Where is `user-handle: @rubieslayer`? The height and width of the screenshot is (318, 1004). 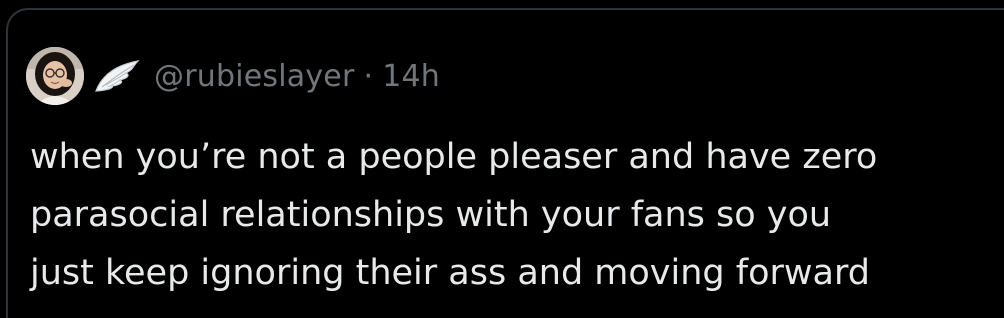 user-handle: @rubieslayer is located at coordinates (254, 76).